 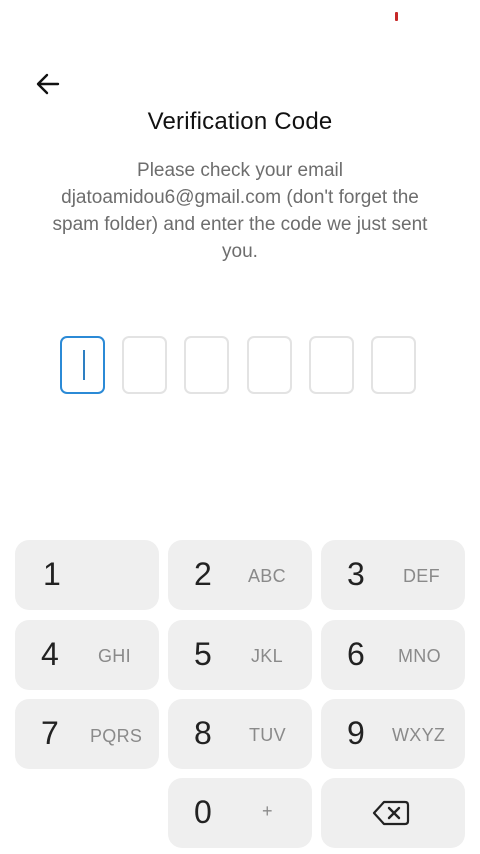 I want to click on arrow-left-icon, so click(x=48, y=84).